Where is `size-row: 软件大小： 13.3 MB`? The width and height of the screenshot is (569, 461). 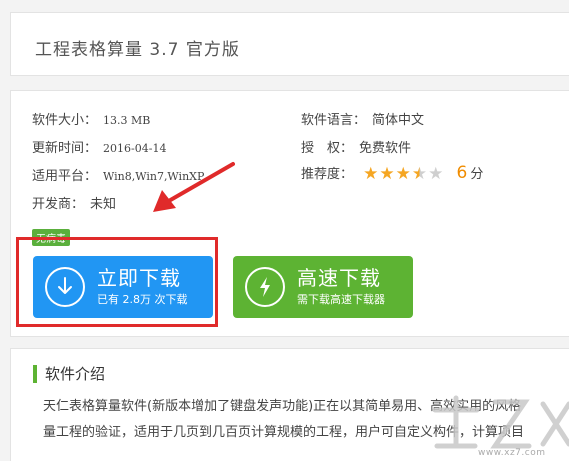
size-row: 软件大小： 13.3 MB is located at coordinates (91, 118).